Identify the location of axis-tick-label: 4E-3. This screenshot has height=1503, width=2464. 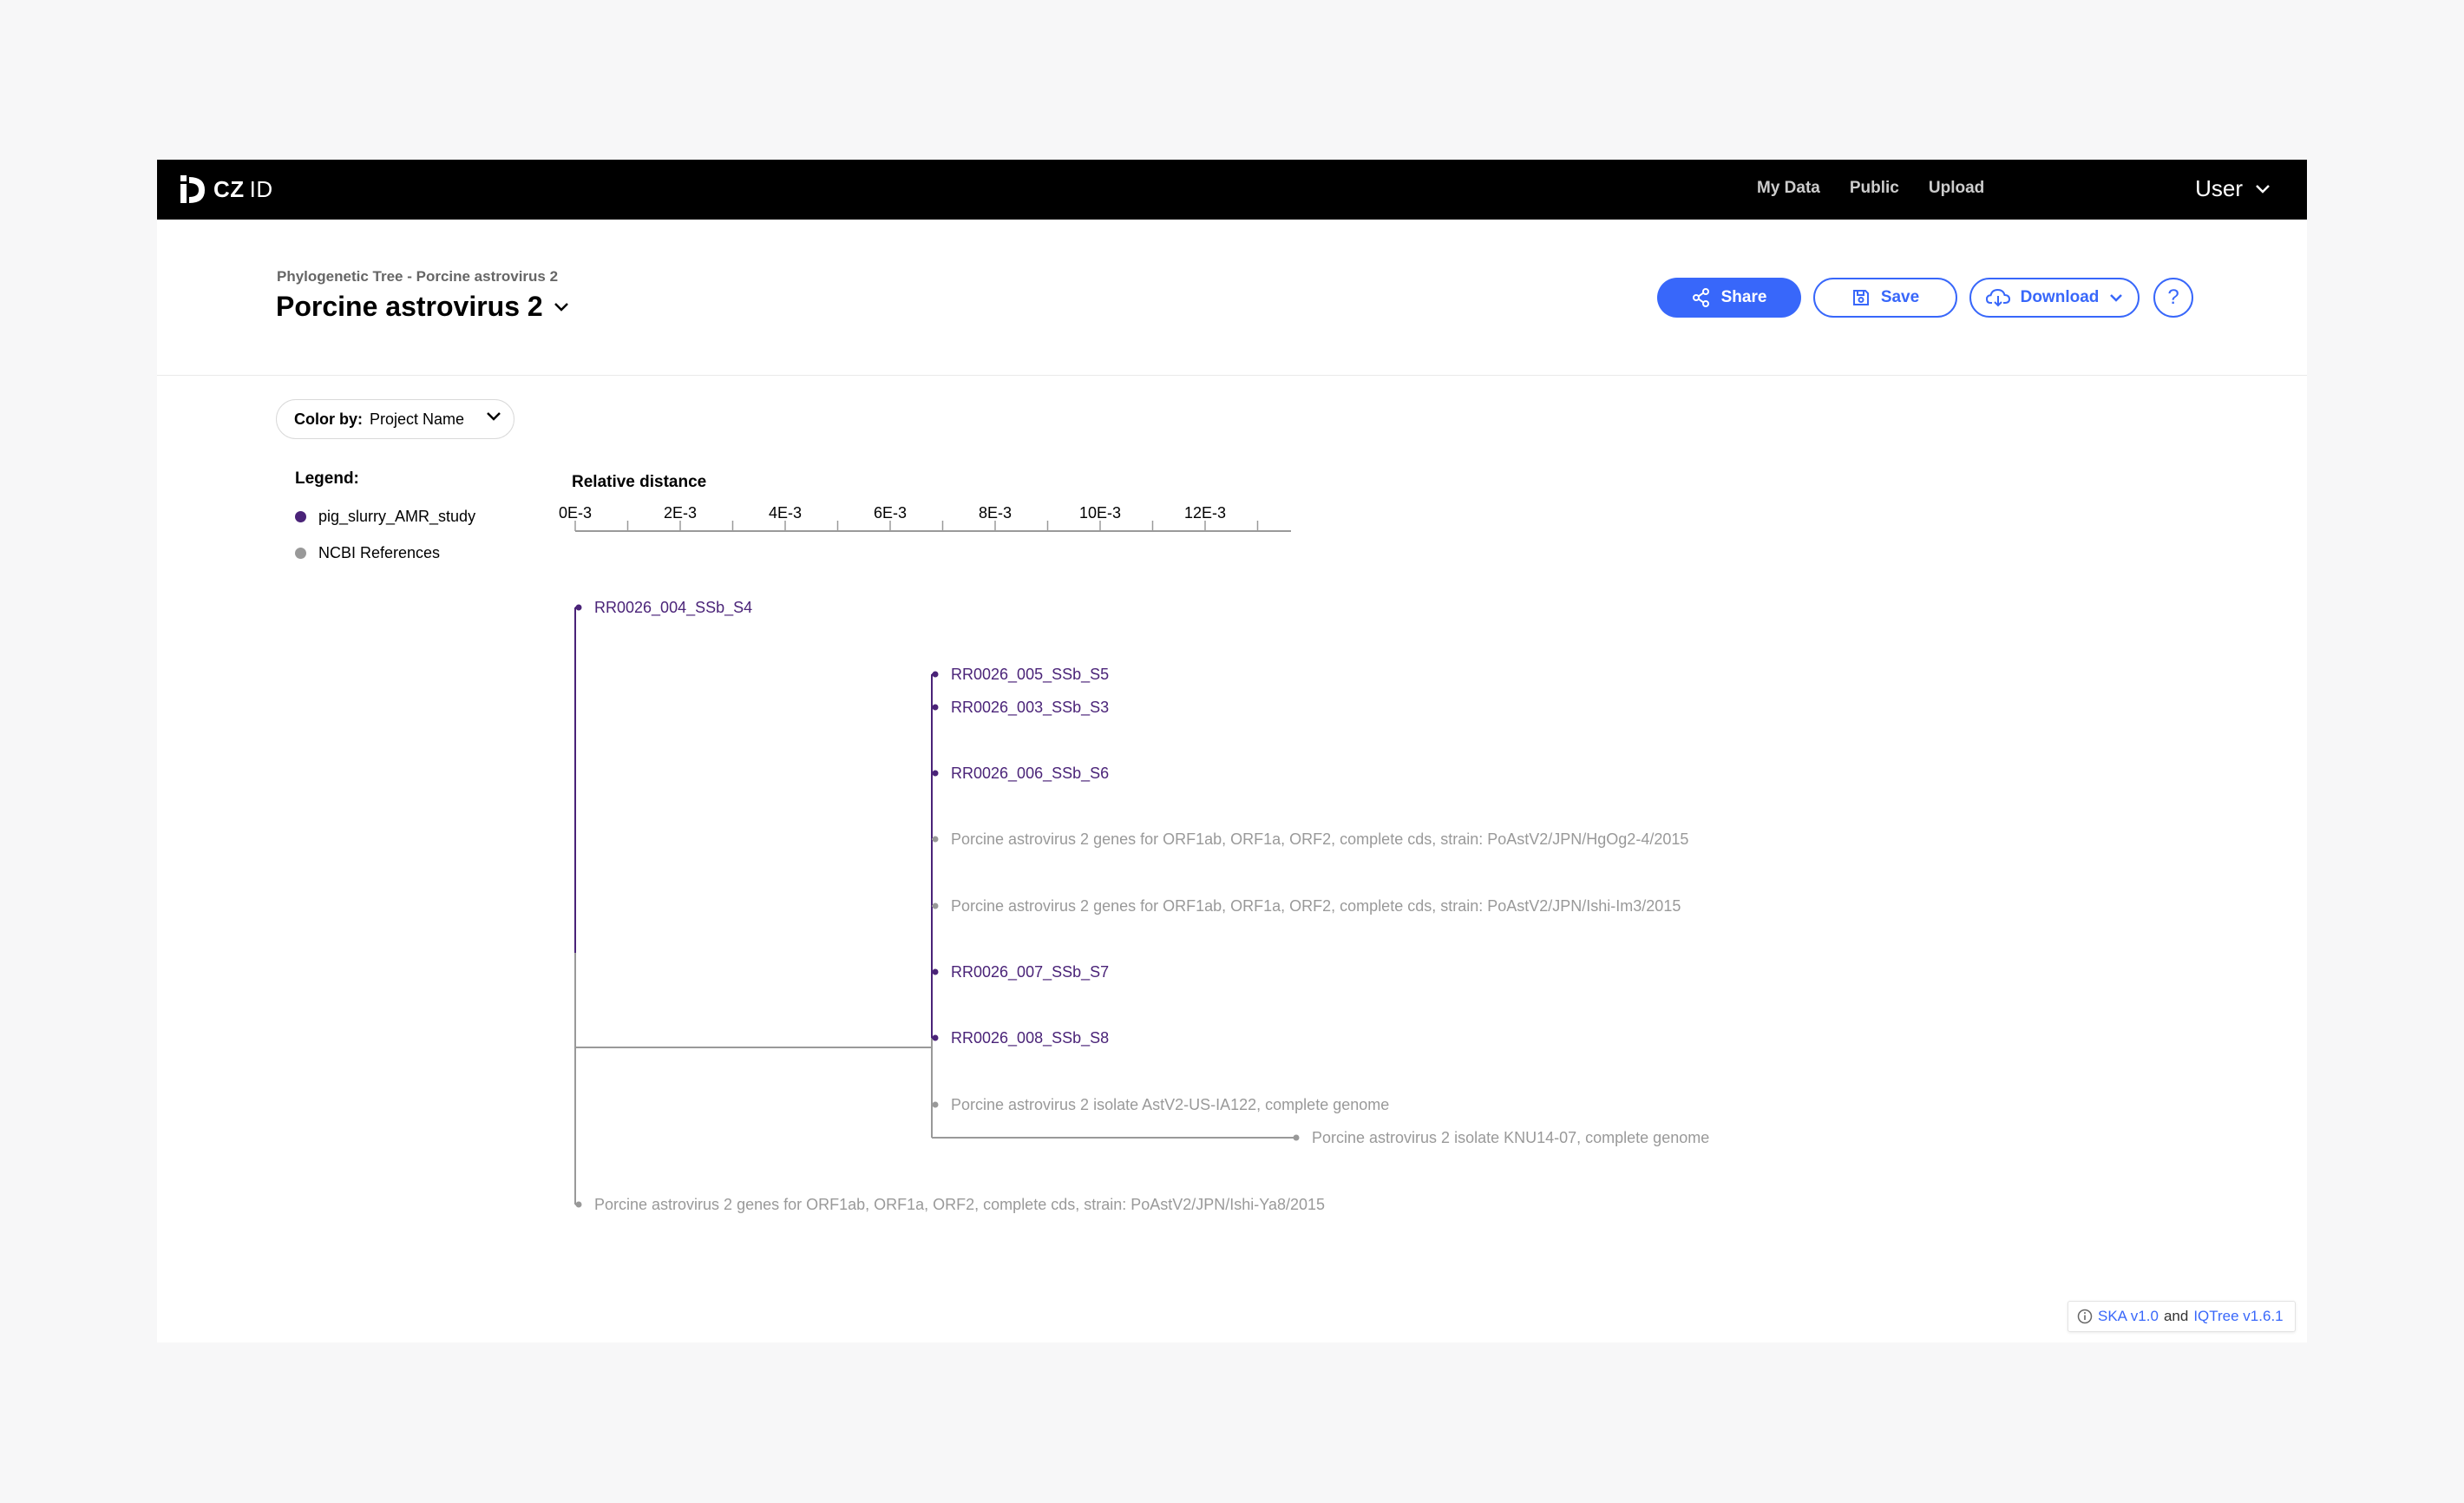
(785, 513).